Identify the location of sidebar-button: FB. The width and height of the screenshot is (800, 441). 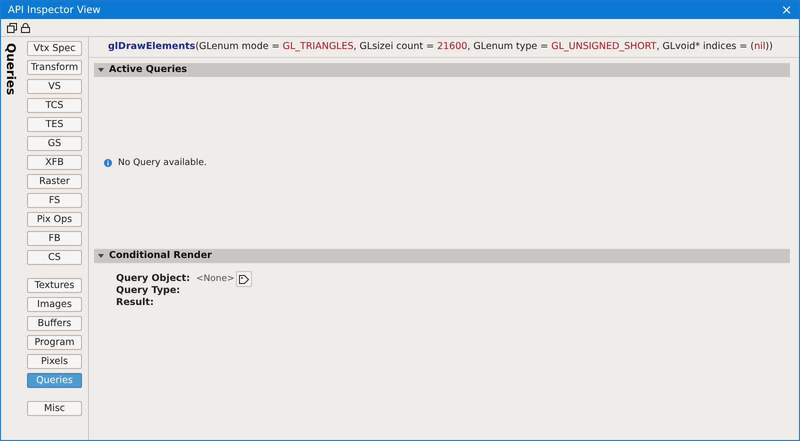
(54, 238).